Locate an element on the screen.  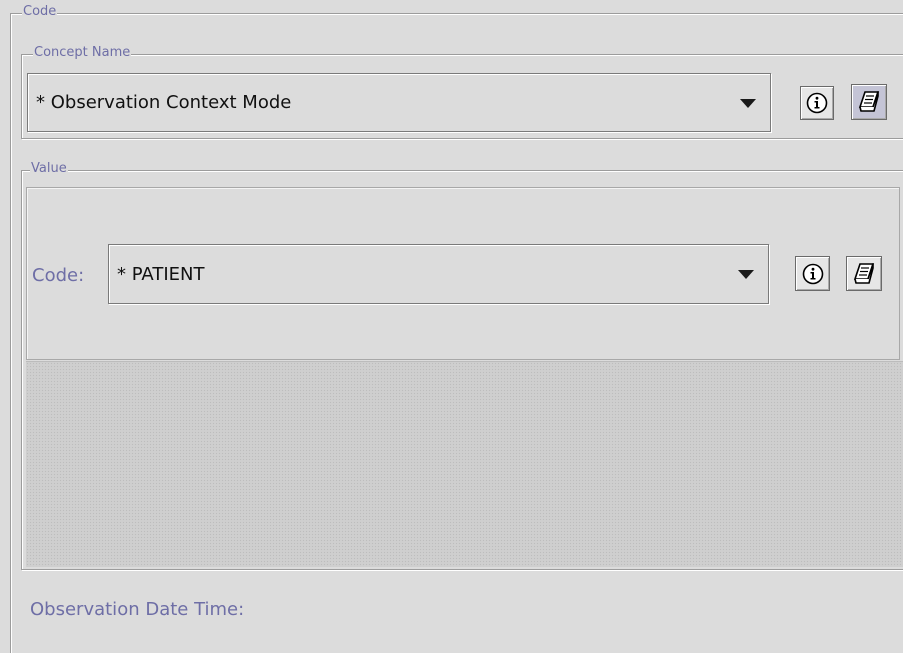
value-code-info-button is located at coordinates (812, 273).